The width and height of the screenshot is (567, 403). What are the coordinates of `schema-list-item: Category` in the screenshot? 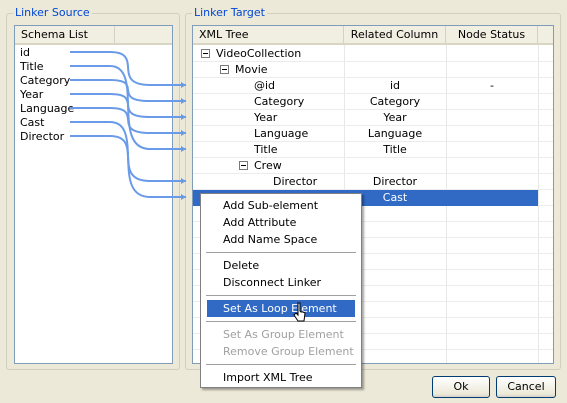 It's located at (45, 81).